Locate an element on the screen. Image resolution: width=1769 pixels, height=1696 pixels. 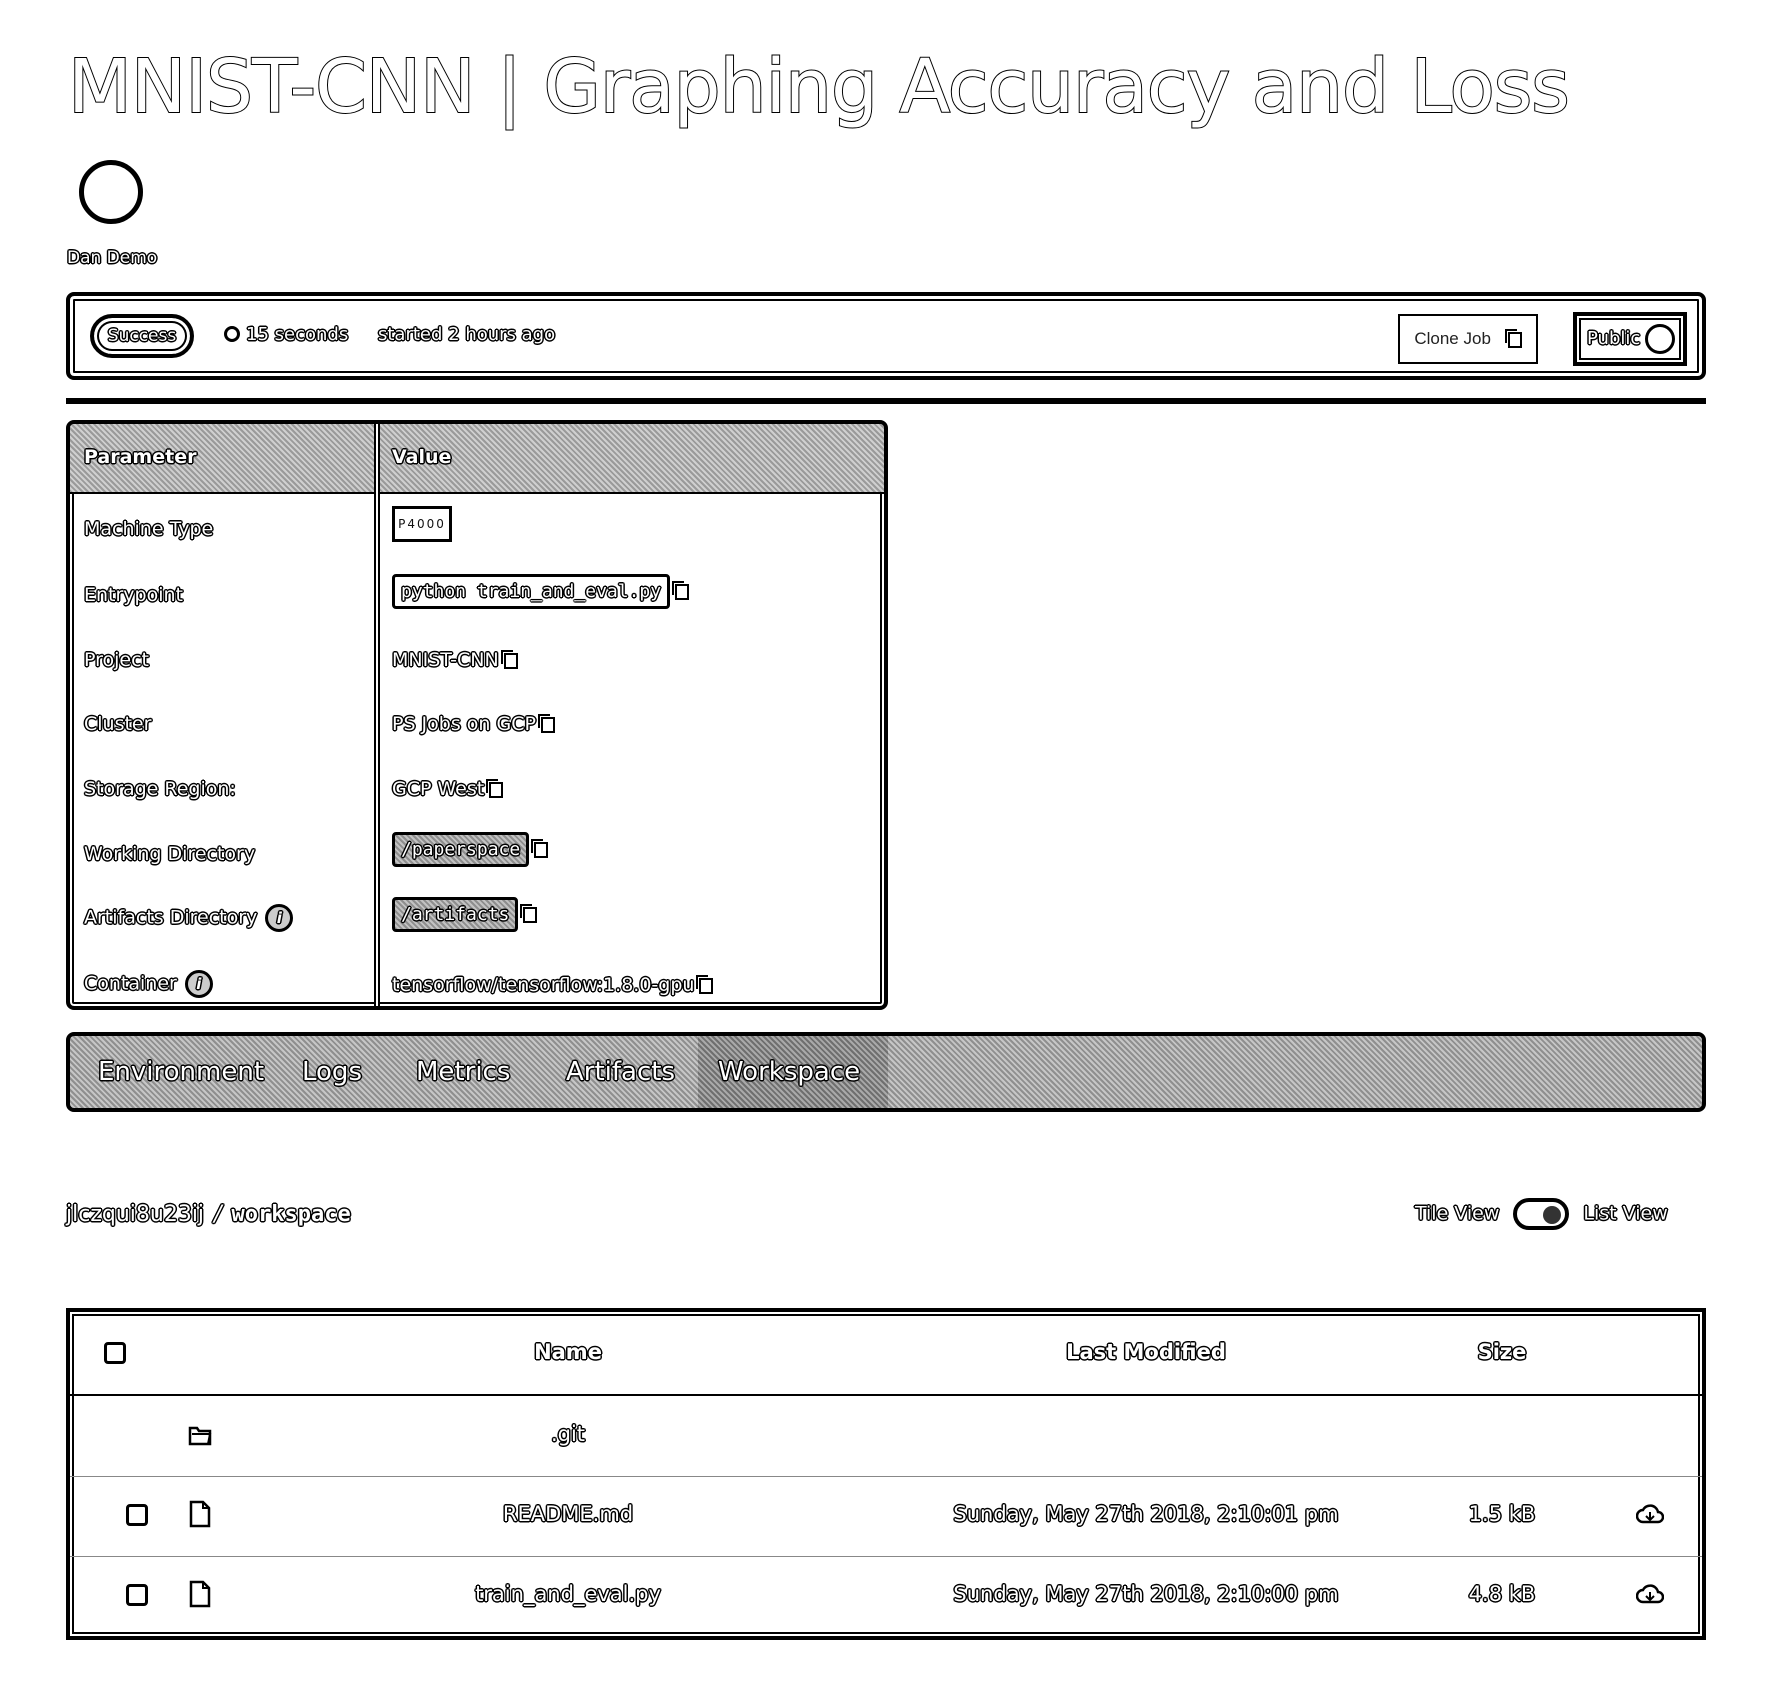
list-view-label: List View is located at coordinates (1625, 1214).